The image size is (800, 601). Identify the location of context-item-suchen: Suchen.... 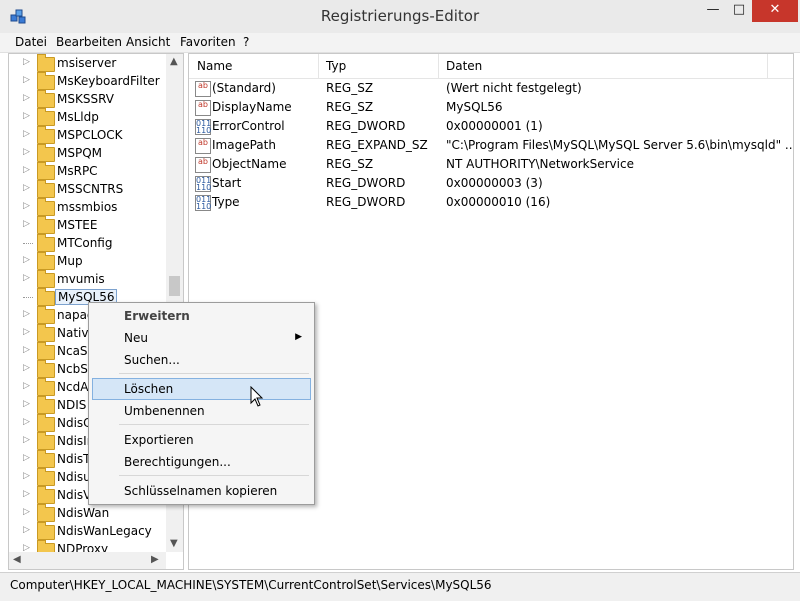
(152, 360).